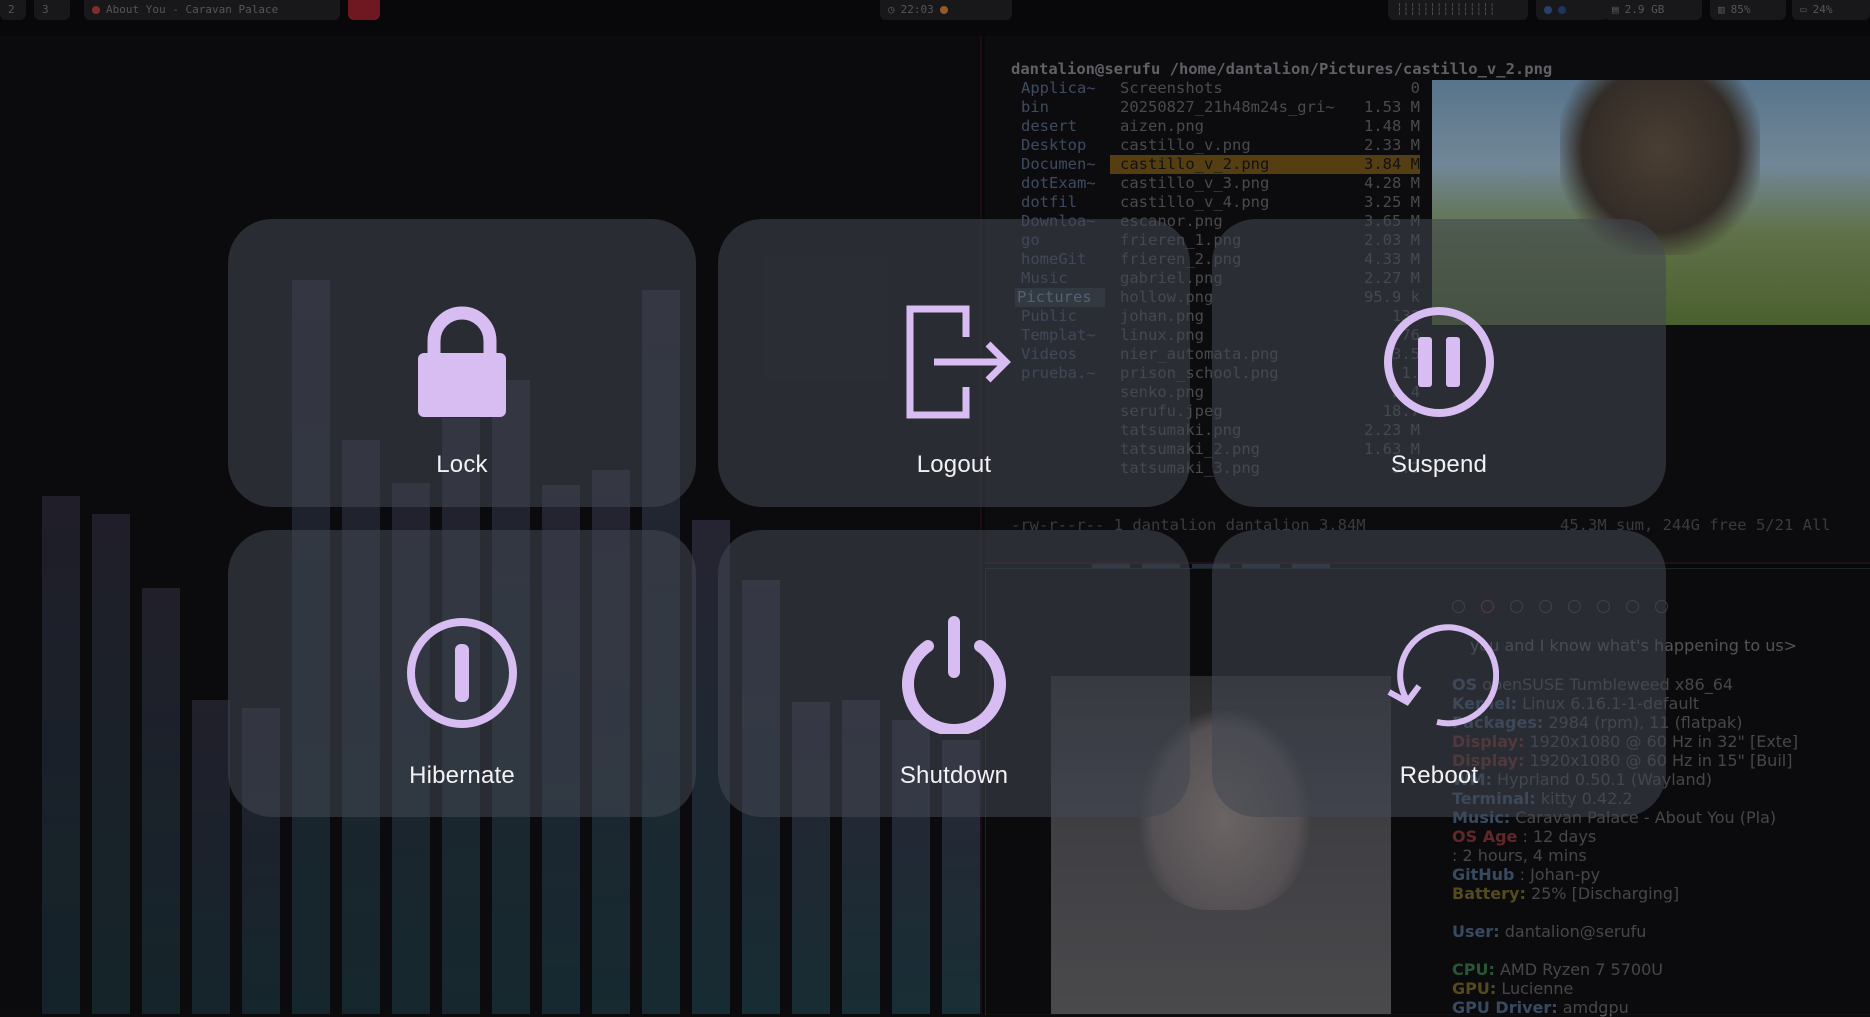  I want to click on suspend-button: Suspend, so click(1439, 363).